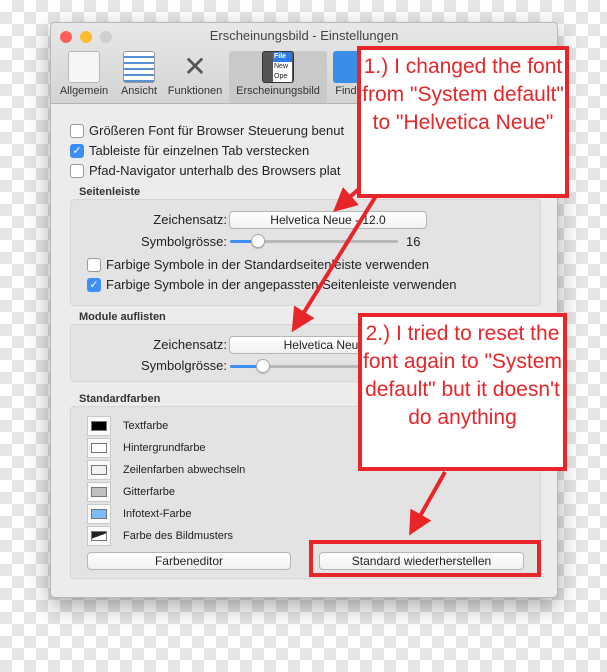  What do you see at coordinates (428, 503) in the screenshot?
I see `arrow-to-reset` at bounding box center [428, 503].